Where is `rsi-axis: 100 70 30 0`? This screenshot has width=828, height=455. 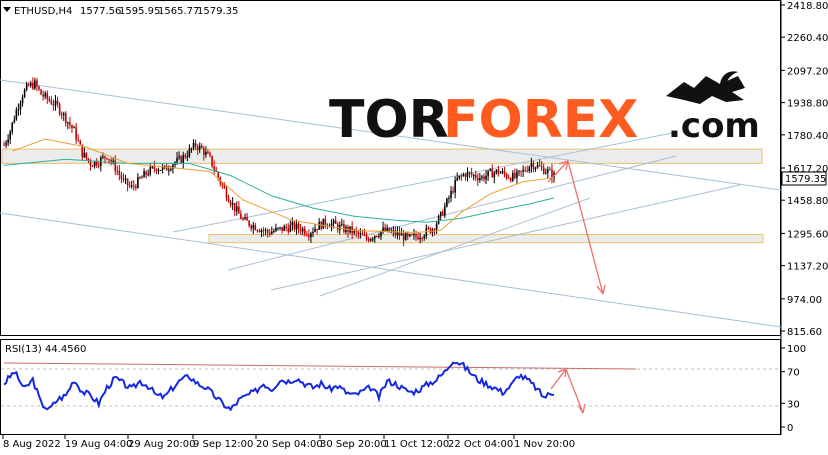
rsi-axis: 100 70 30 0 is located at coordinates (793, 389).